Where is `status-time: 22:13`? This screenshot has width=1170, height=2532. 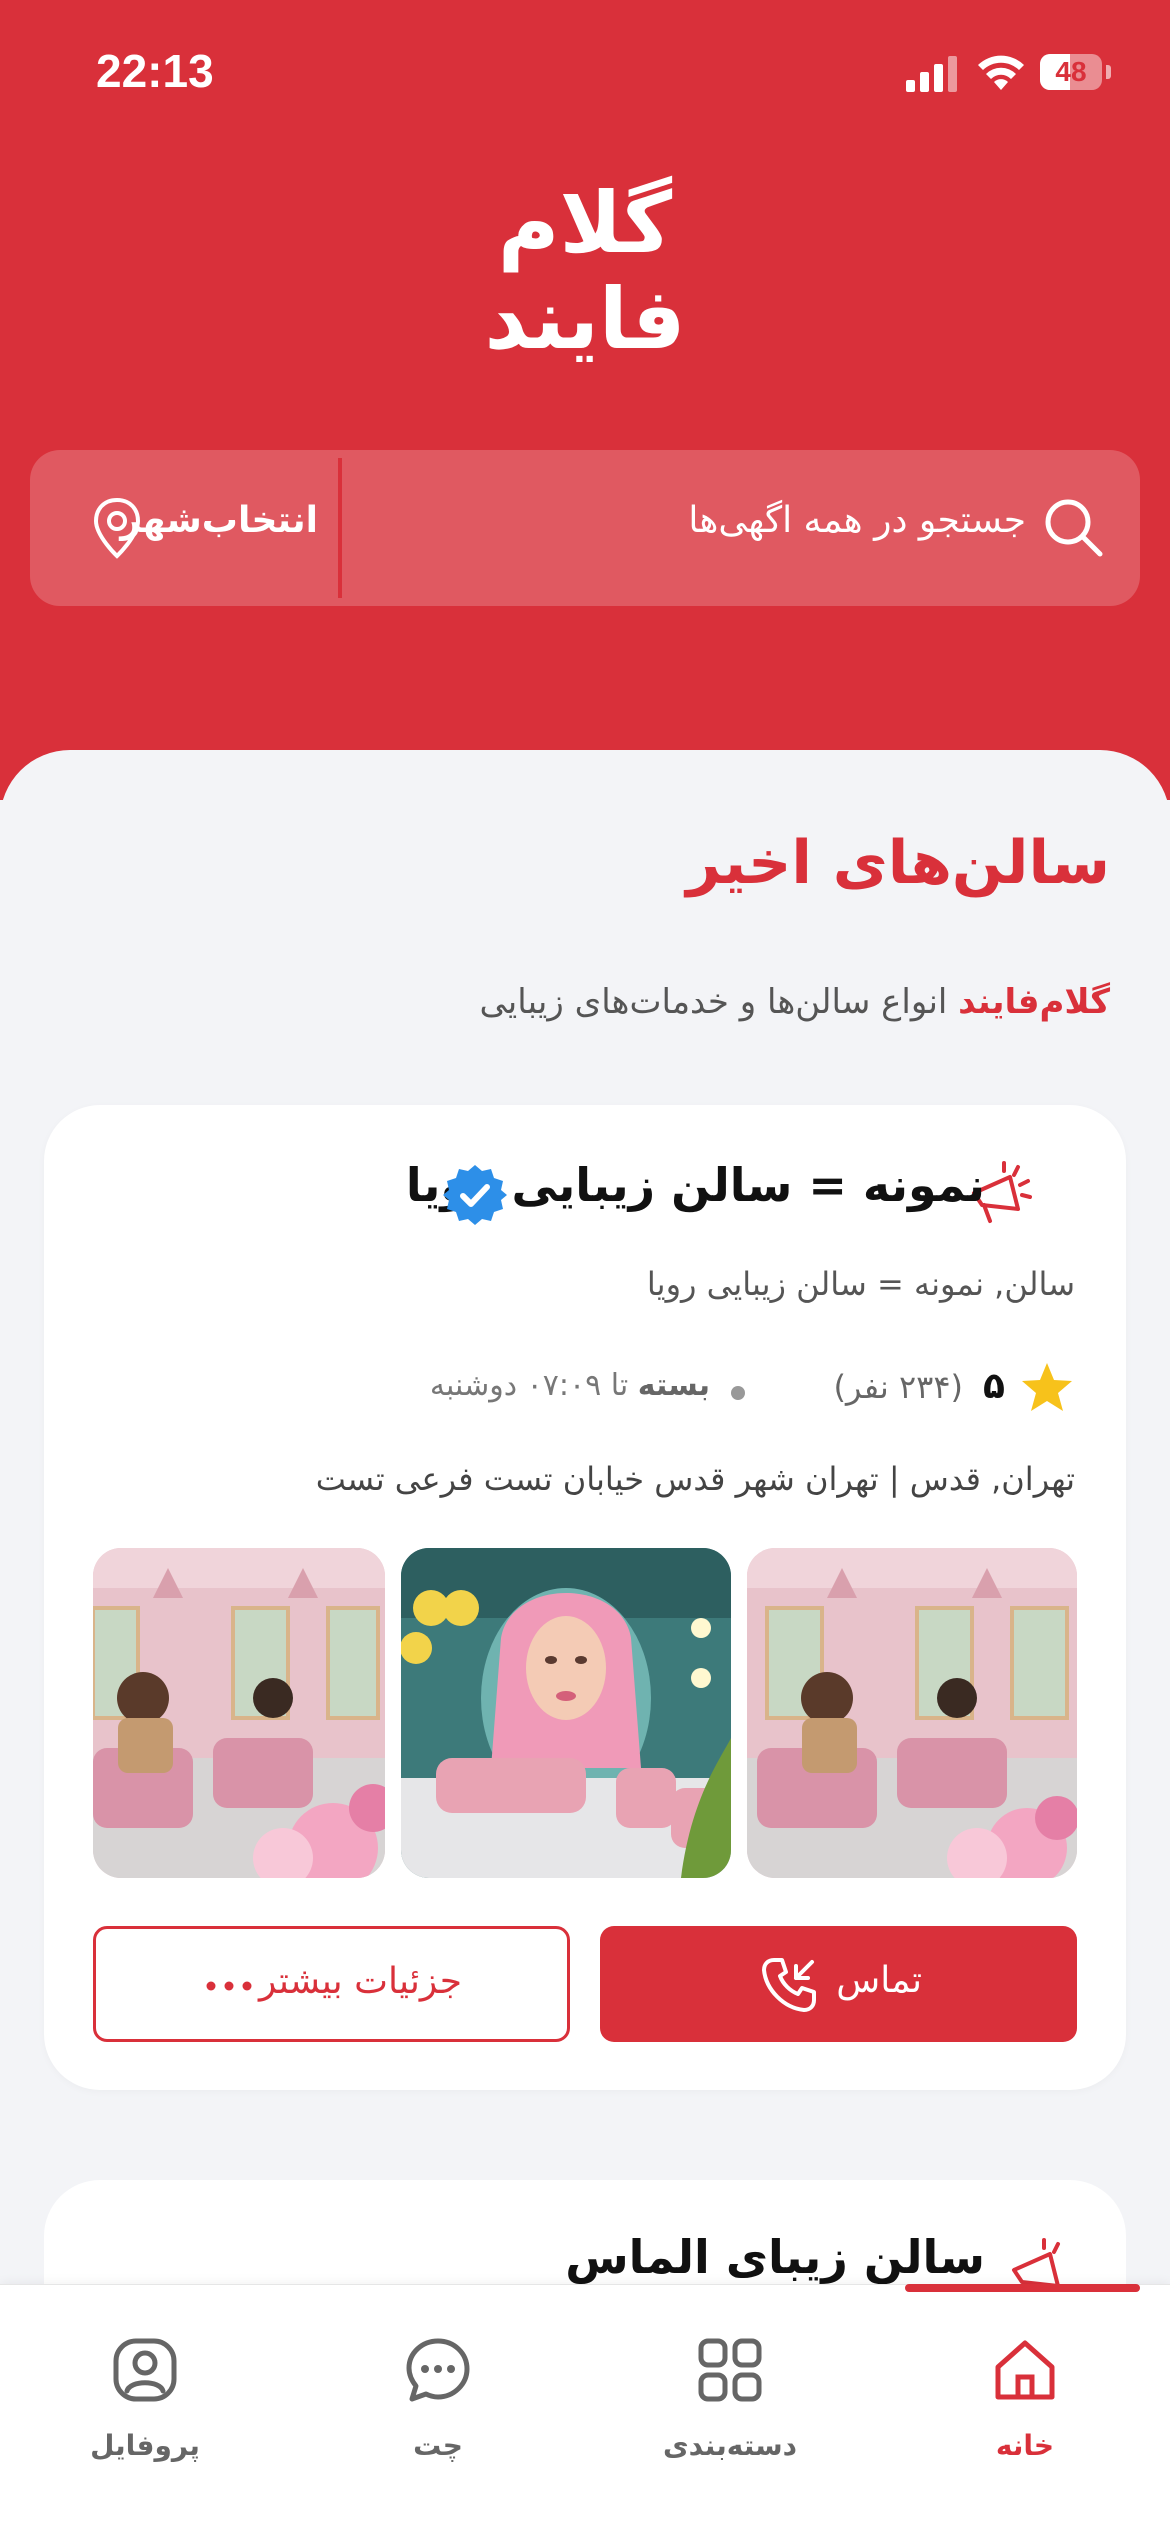
status-time: 22:13 is located at coordinates (155, 71).